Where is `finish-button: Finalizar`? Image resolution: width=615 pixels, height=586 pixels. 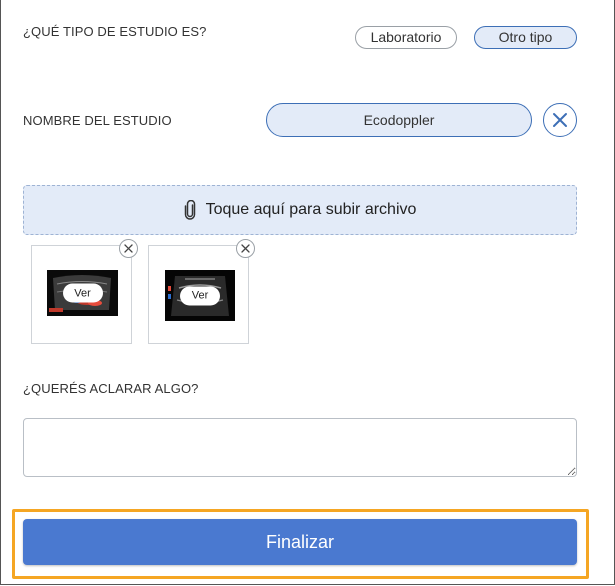
finish-button: Finalizar is located at coordinates (300, 542).